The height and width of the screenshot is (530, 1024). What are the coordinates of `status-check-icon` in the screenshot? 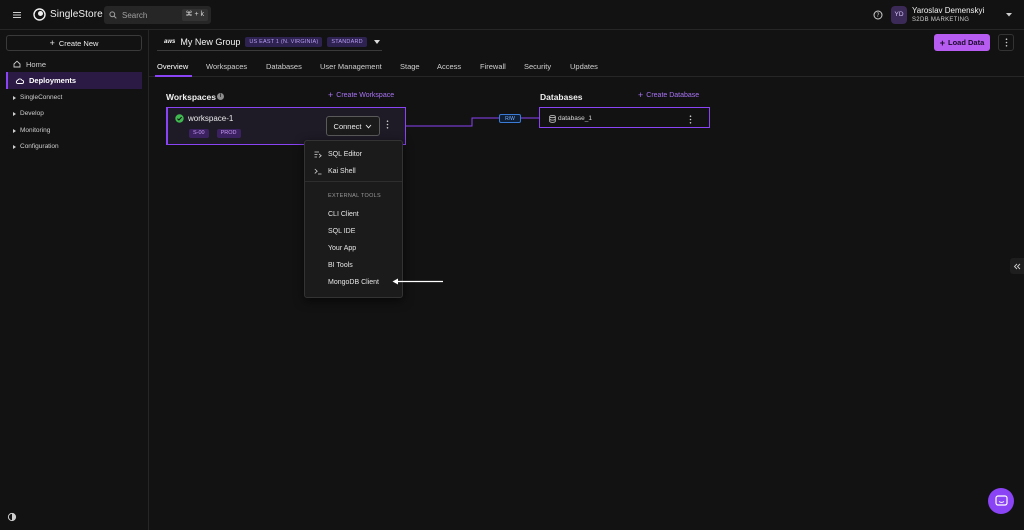 It's located at (179, 118).